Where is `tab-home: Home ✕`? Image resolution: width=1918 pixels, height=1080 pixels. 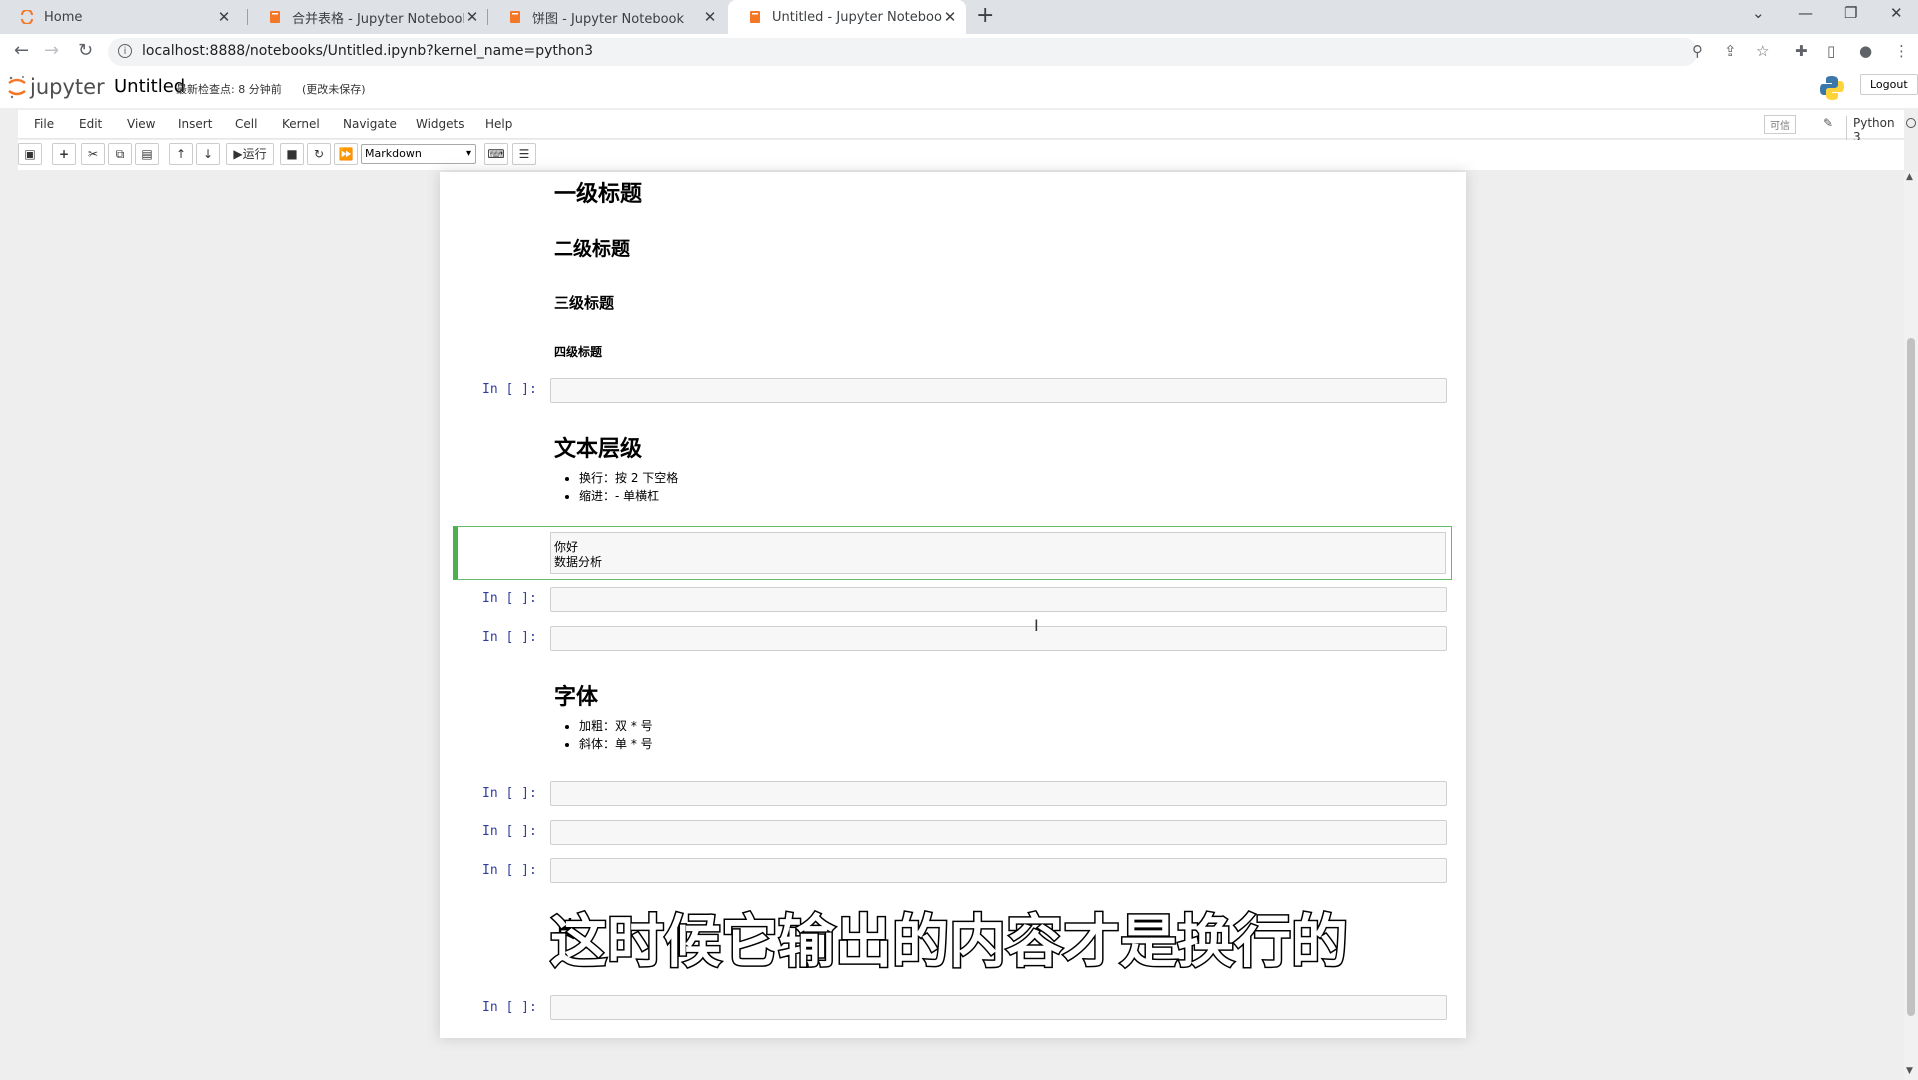 tab-home: Home ✕ is located at coordinates (120, 17).